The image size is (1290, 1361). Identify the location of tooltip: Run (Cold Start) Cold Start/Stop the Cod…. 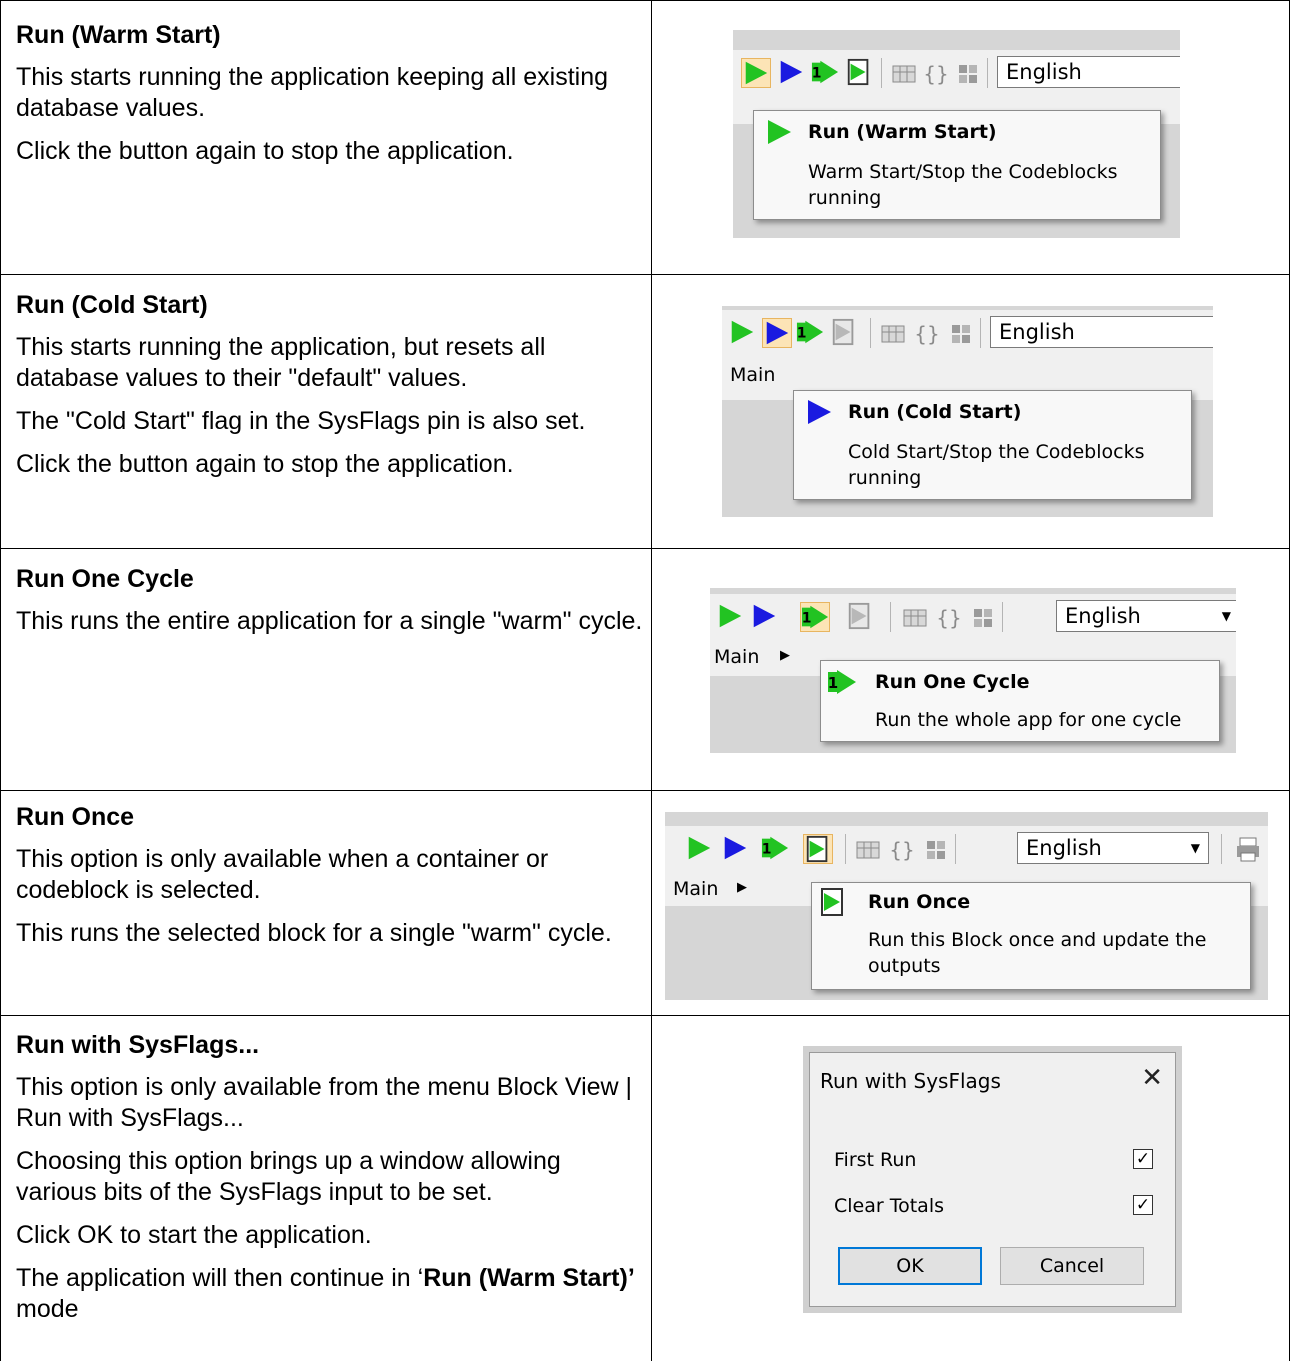
(992, 445).